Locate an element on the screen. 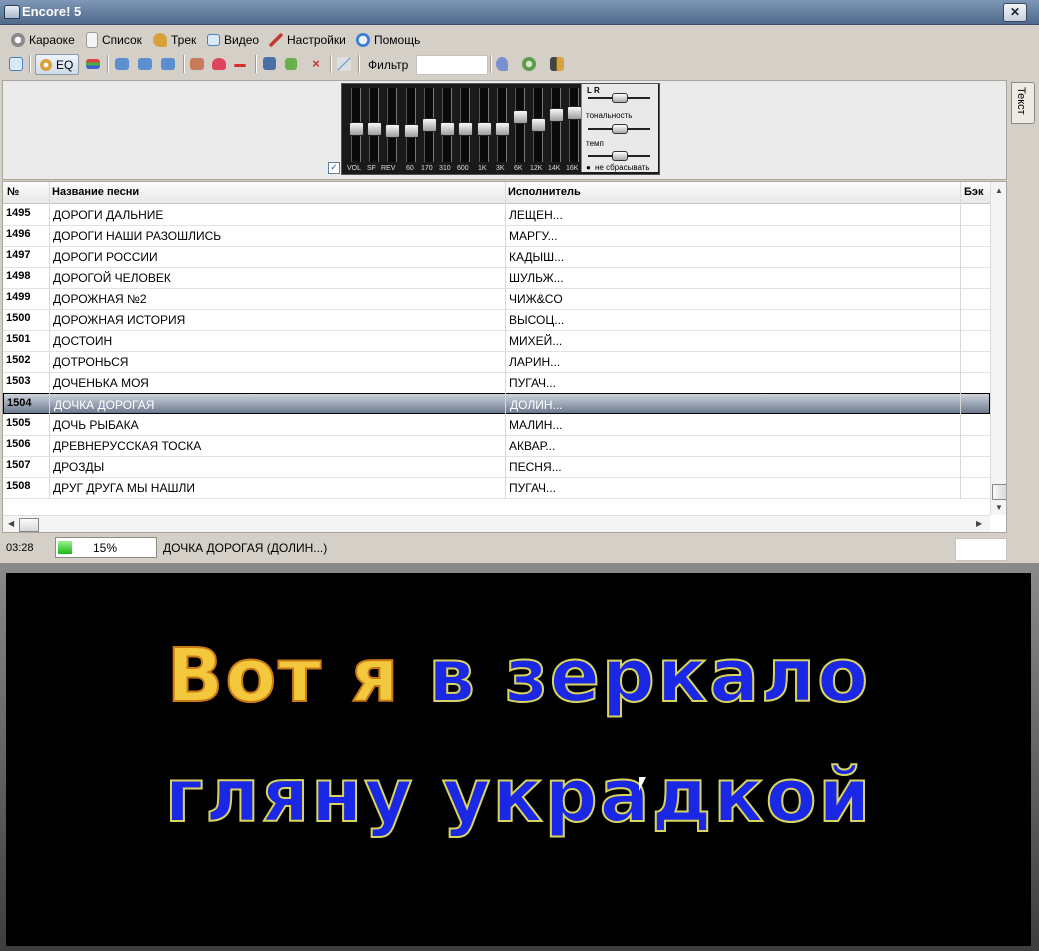 This screenshot has width=1039, height=951. play-icon is located at coordinates (122, 64).